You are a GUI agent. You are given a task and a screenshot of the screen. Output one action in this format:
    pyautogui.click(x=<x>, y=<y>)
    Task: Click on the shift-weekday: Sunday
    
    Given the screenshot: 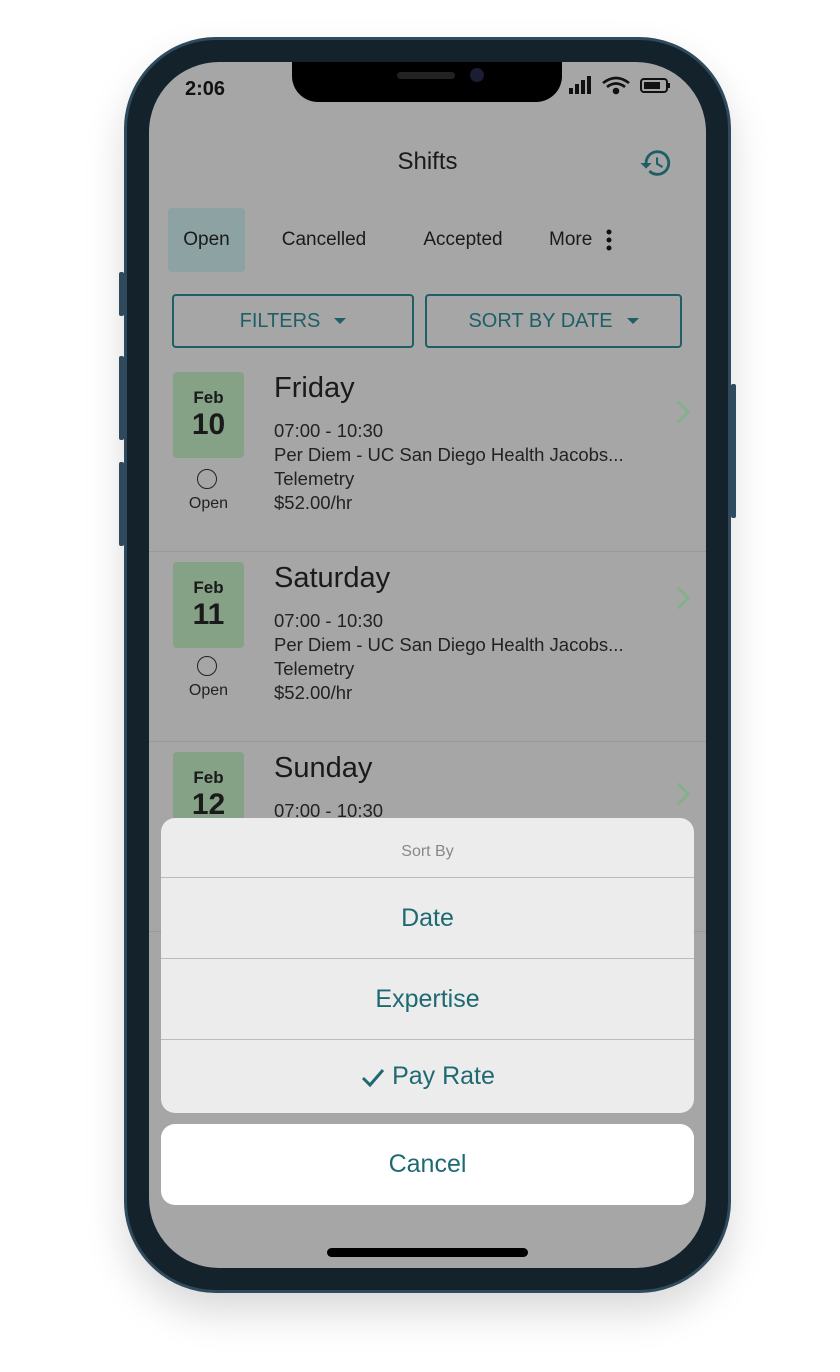 What is the action you would take?
    pyautogui.click(x=323, y=768)
    